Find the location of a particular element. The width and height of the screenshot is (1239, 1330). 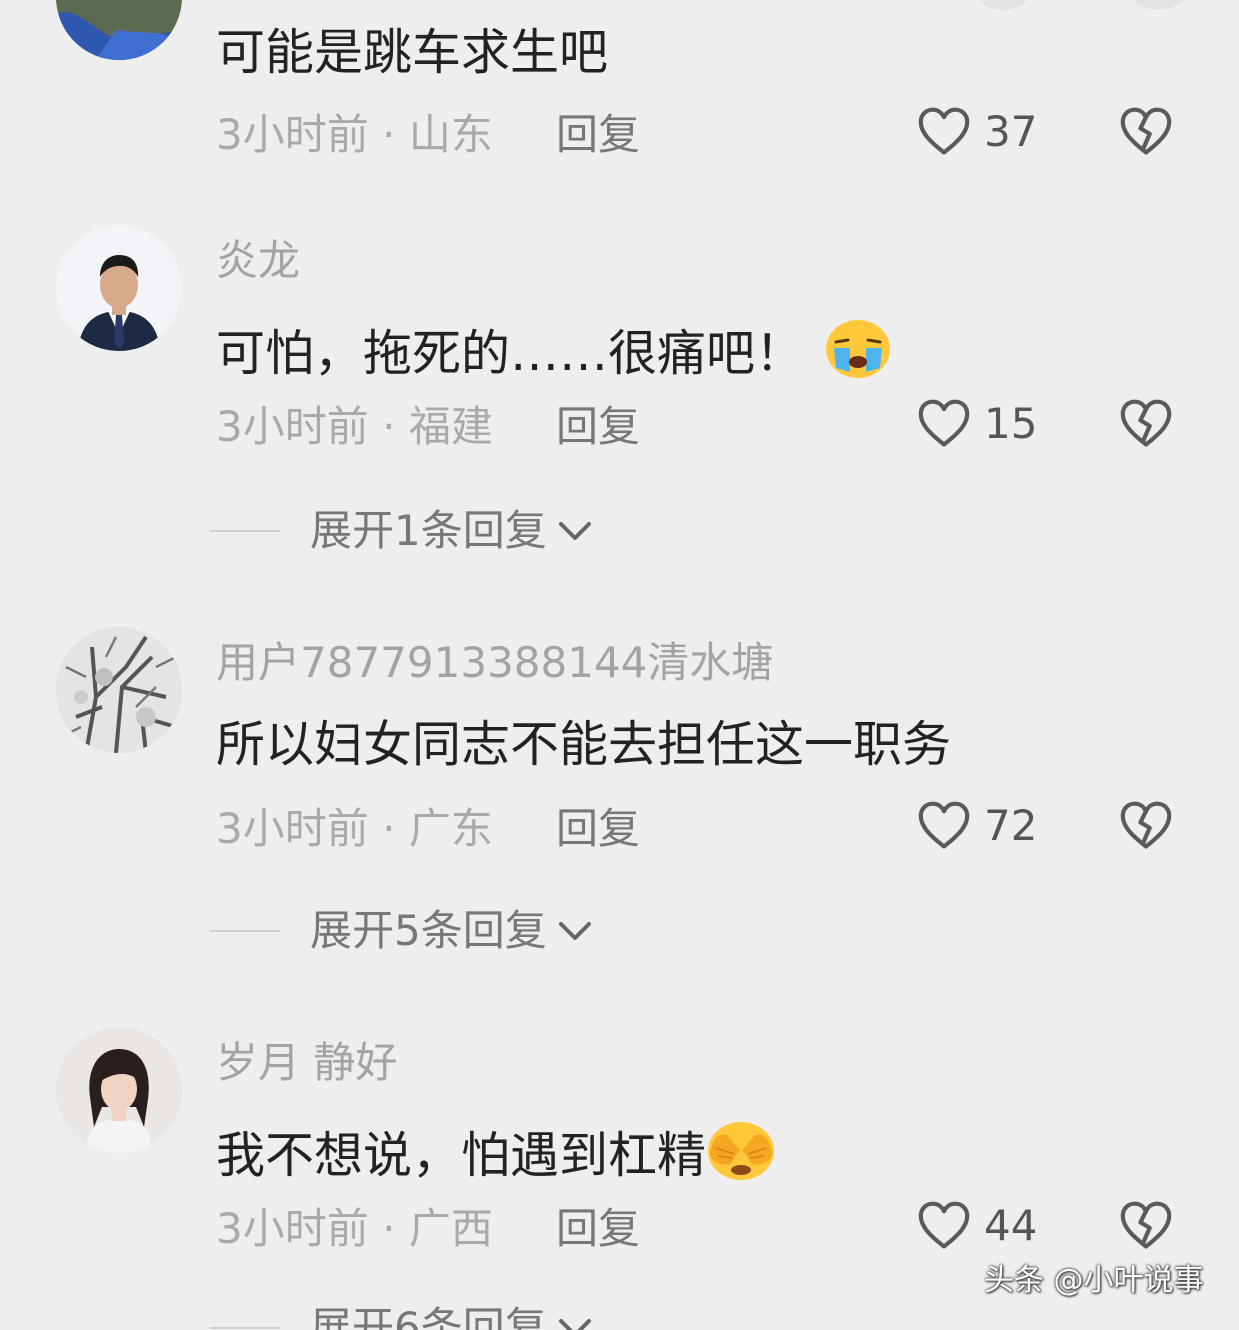

comment-meta: 3小时前 · 福建 is located at coordinates (354, 427).